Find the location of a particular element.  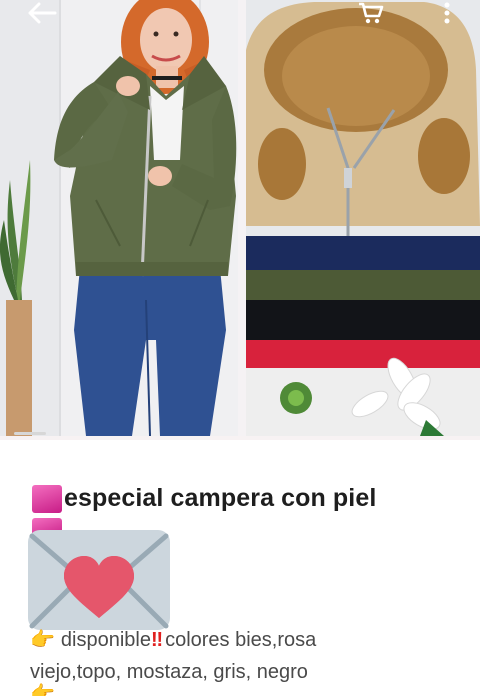

colors-text-2: viejo,topo, mostaza, gris, negro is located at coordinates (169, 672).